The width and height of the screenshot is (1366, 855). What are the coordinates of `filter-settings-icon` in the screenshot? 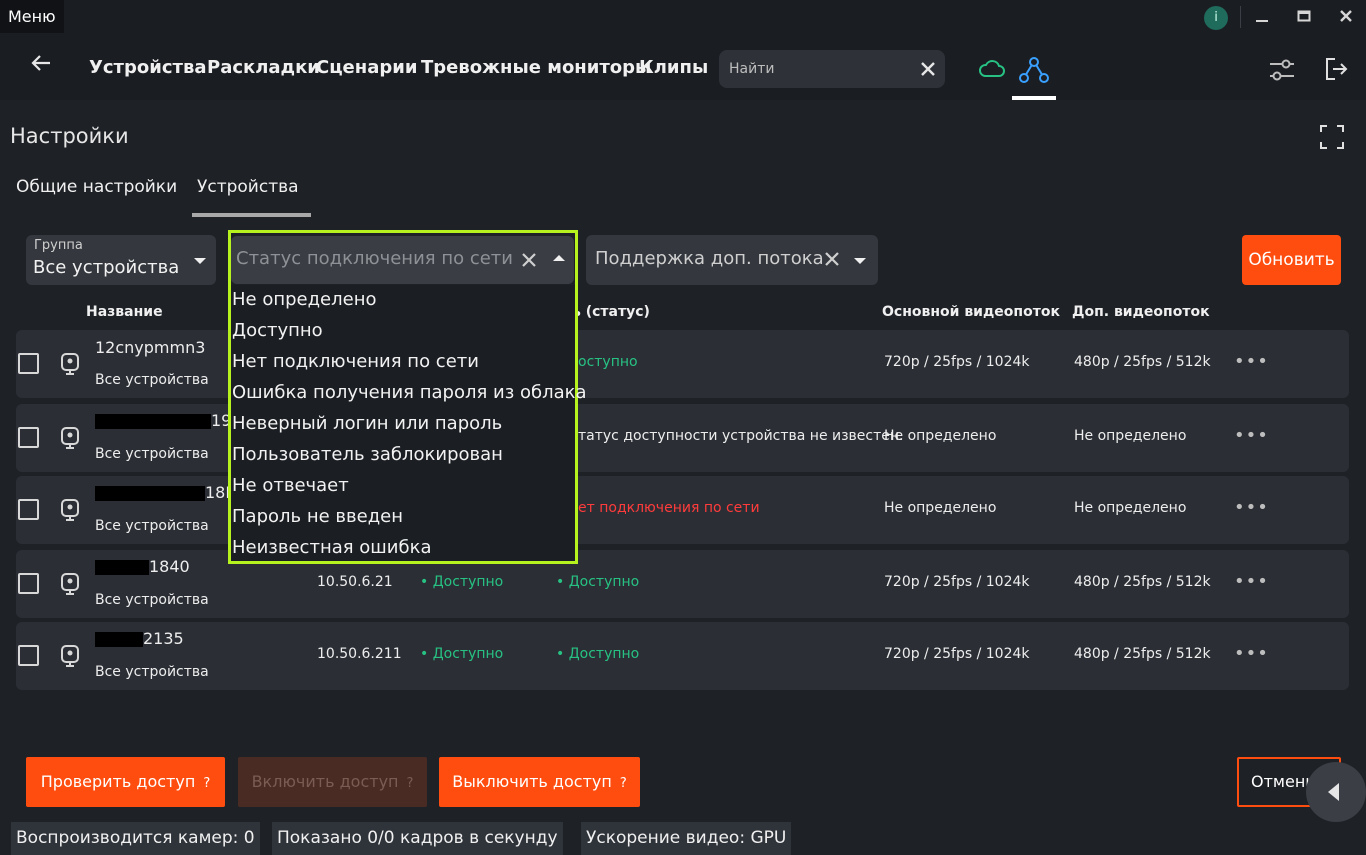 It's located at (1282, 72).